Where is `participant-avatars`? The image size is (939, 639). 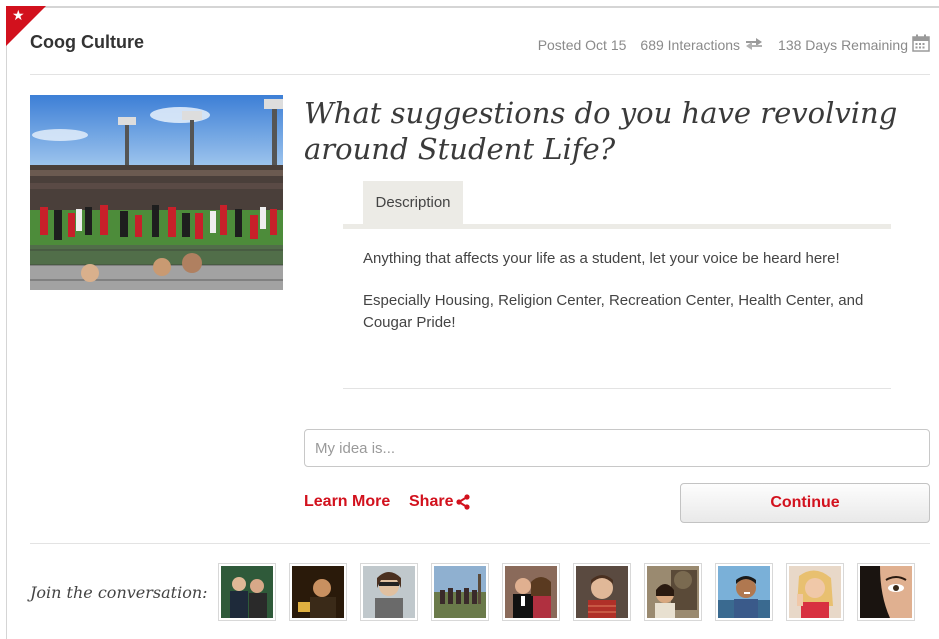
participant-avatars is located at coordinates (573, 592).